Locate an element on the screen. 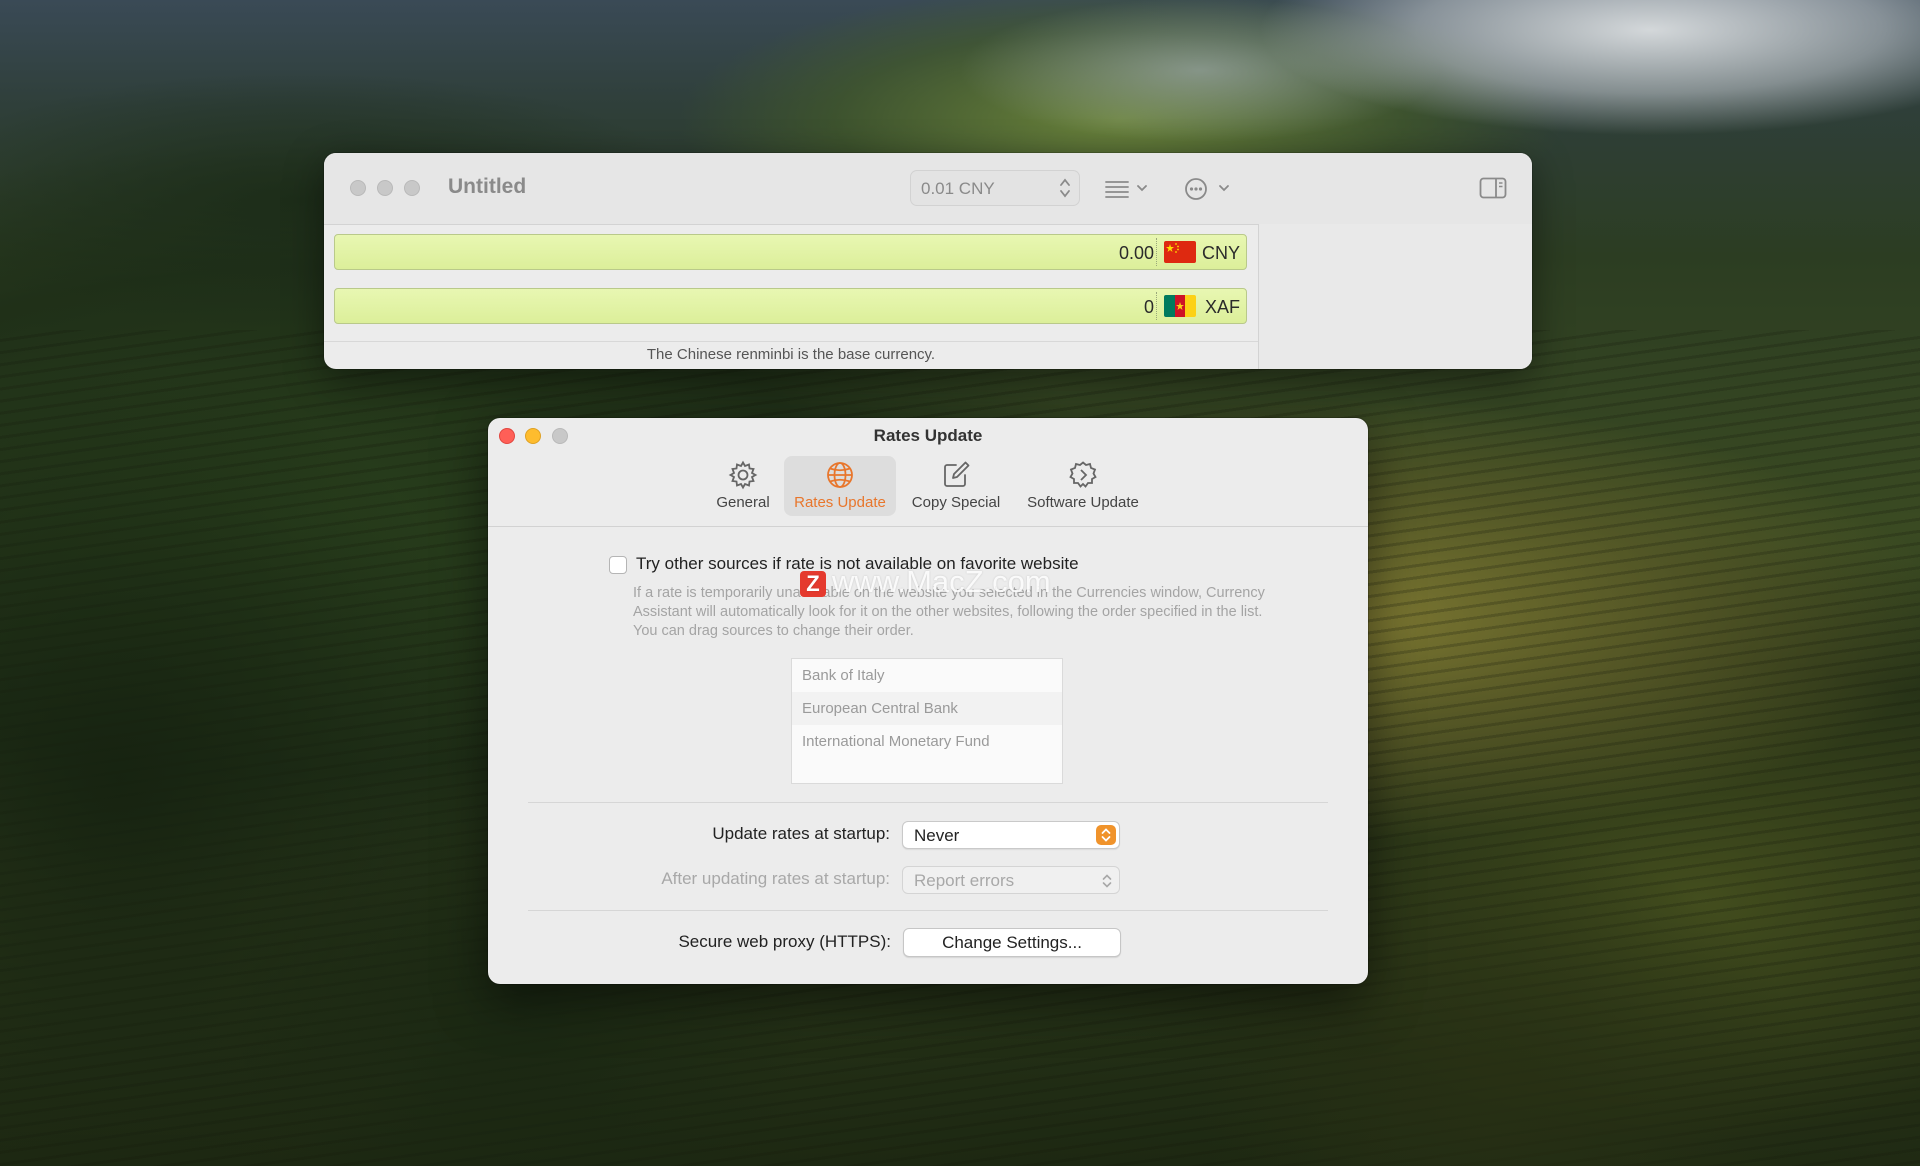 The width and height of the screenshot is (1920, 1166). list-item: European Central Bank is located at coordinates (927, 708).